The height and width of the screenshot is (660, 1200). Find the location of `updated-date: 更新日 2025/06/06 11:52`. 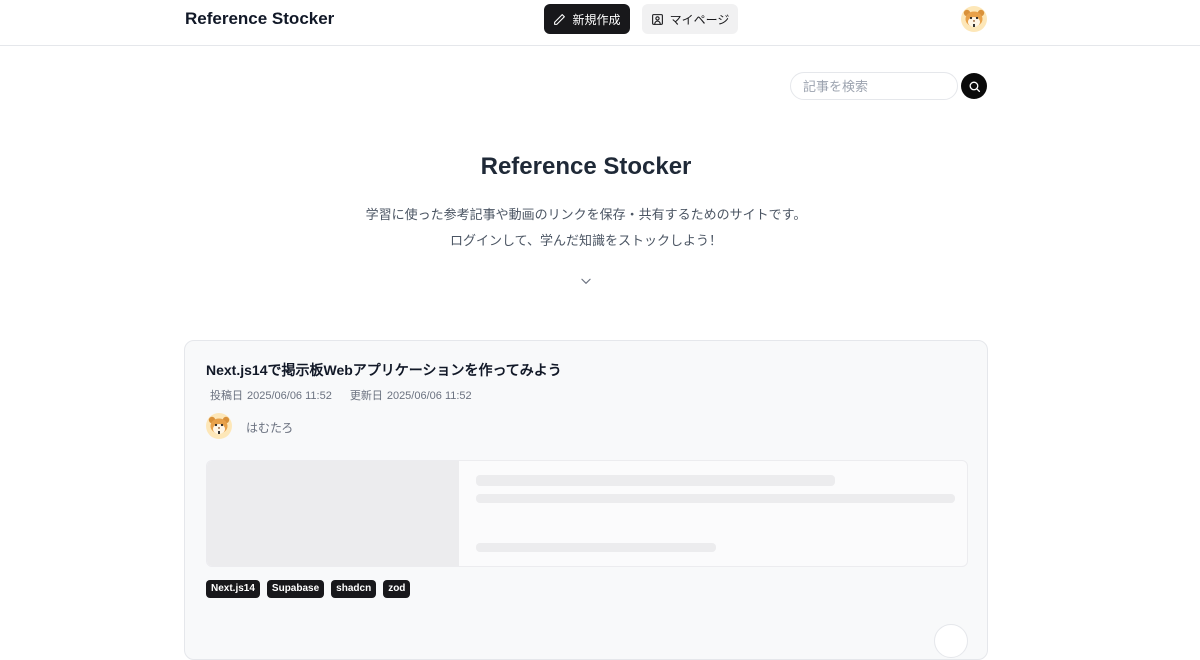

updated-date: 更新日 2025/06/06 11:52 is located at coordinates (409, 395).